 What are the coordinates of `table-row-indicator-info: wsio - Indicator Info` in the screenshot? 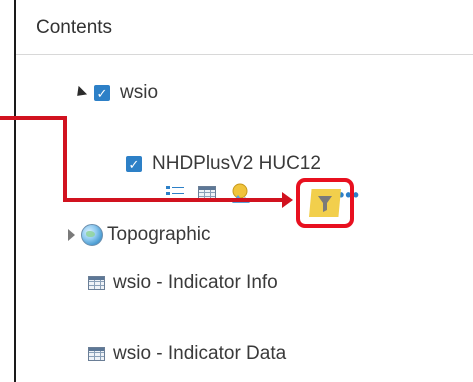 It's located at (183, 283).